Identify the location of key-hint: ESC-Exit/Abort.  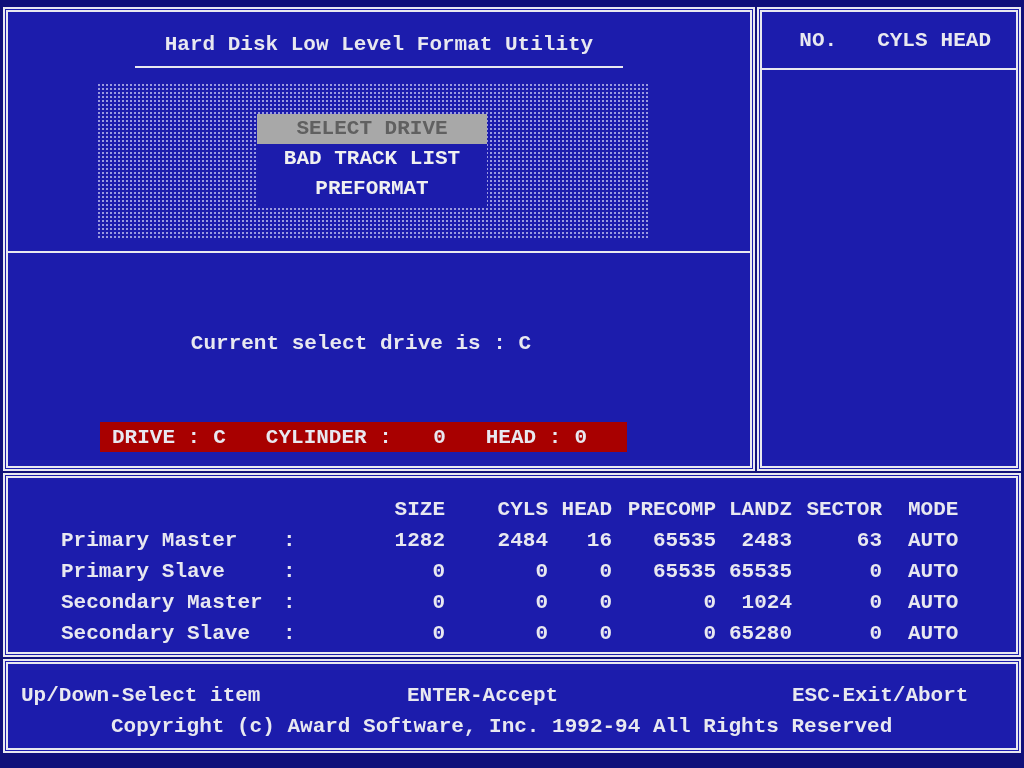
(881, 696).